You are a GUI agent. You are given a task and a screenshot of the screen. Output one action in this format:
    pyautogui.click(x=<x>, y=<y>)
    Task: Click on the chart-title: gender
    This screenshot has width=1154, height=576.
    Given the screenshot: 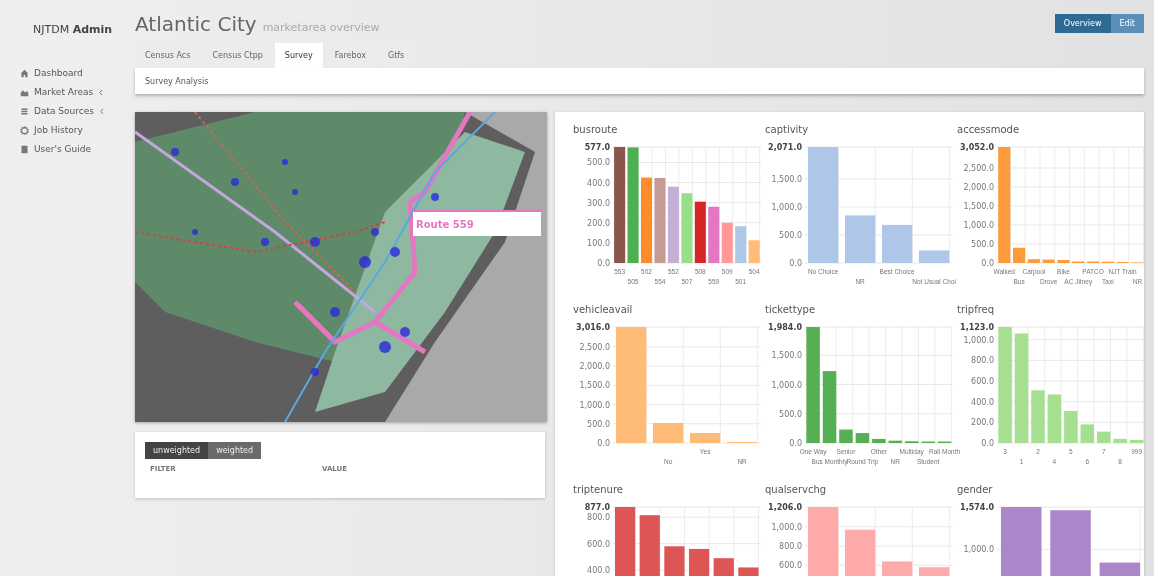 What is the action you would take?
    pyautogui.click(x=975, y=489)
    